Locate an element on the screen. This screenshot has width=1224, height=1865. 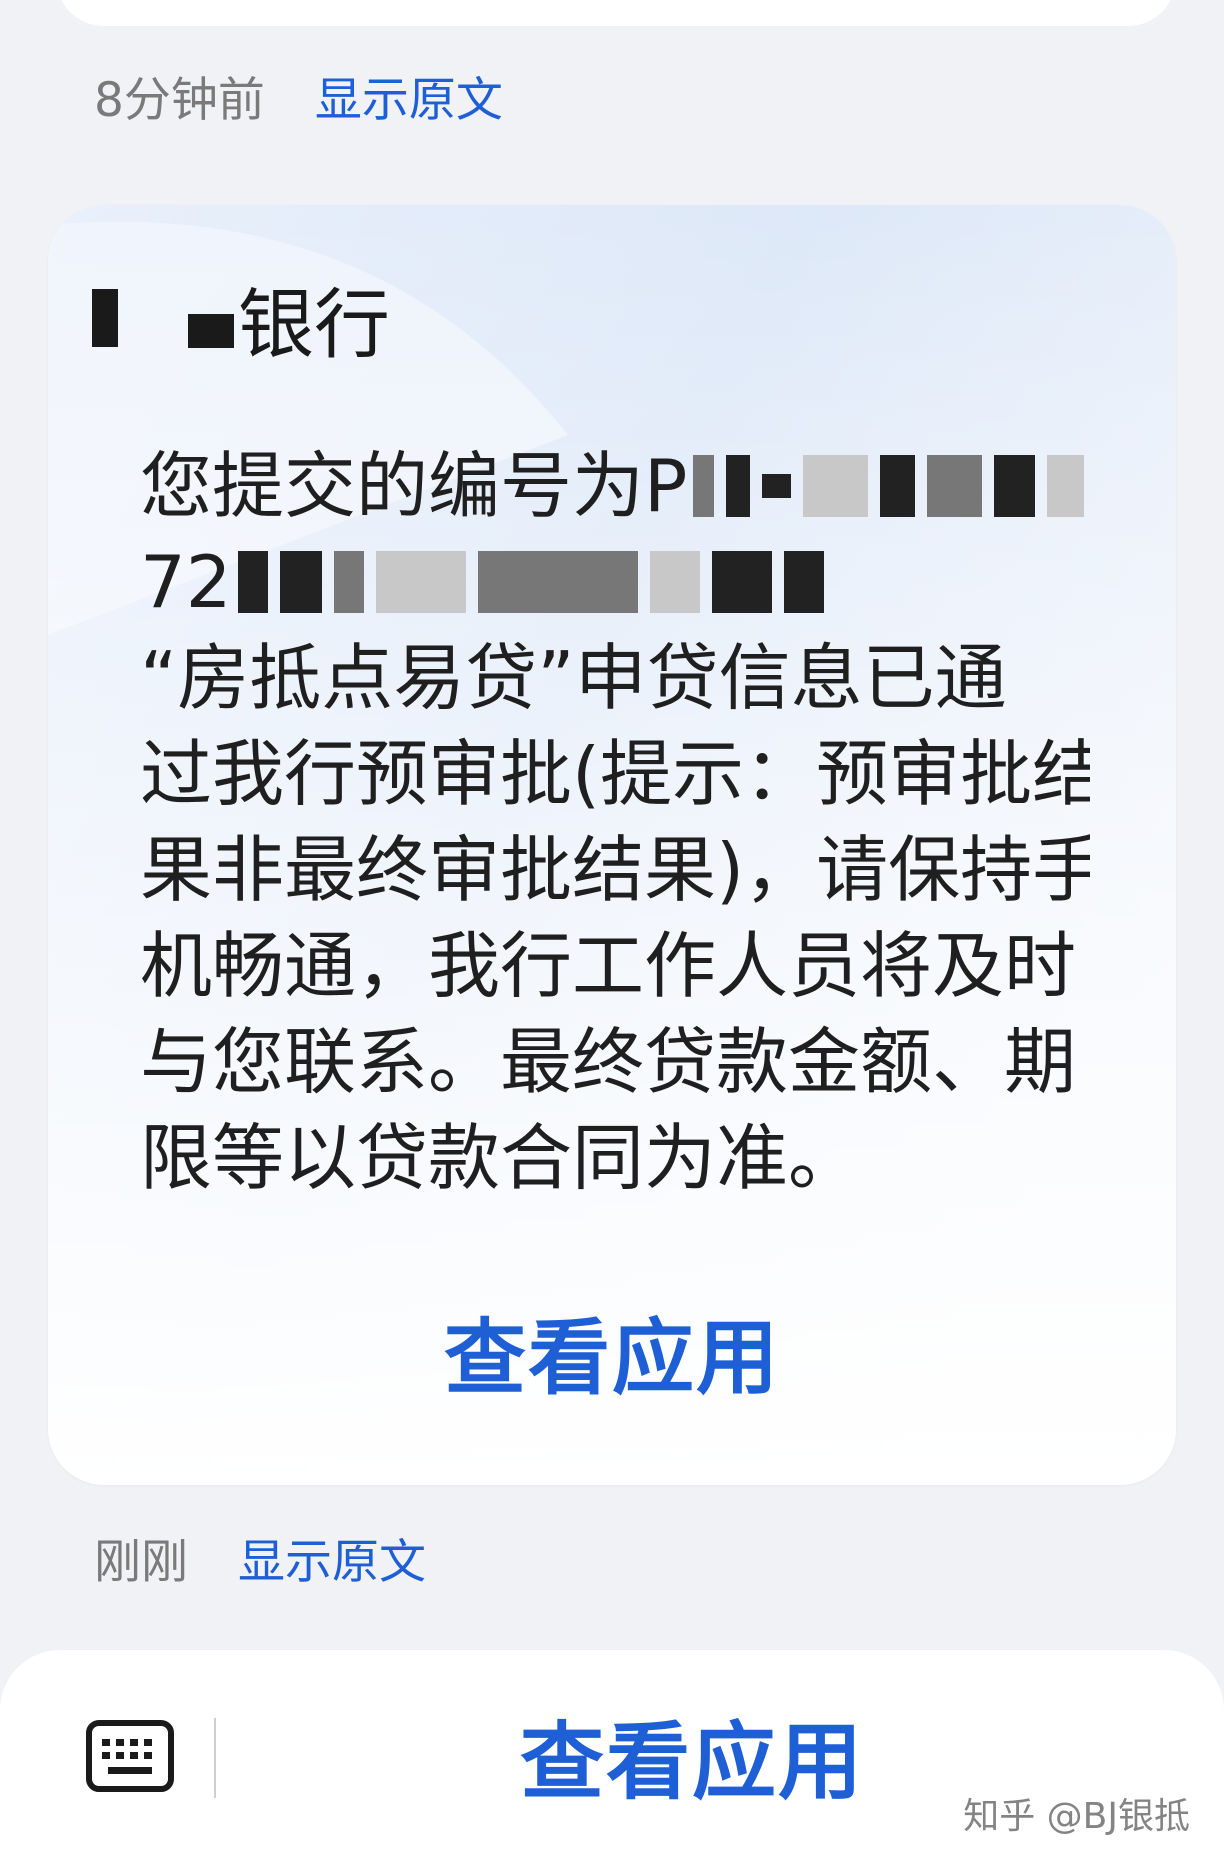
message-line-4: 过我行预审批(提示：预审批结 is located at coordinates (615, 774).